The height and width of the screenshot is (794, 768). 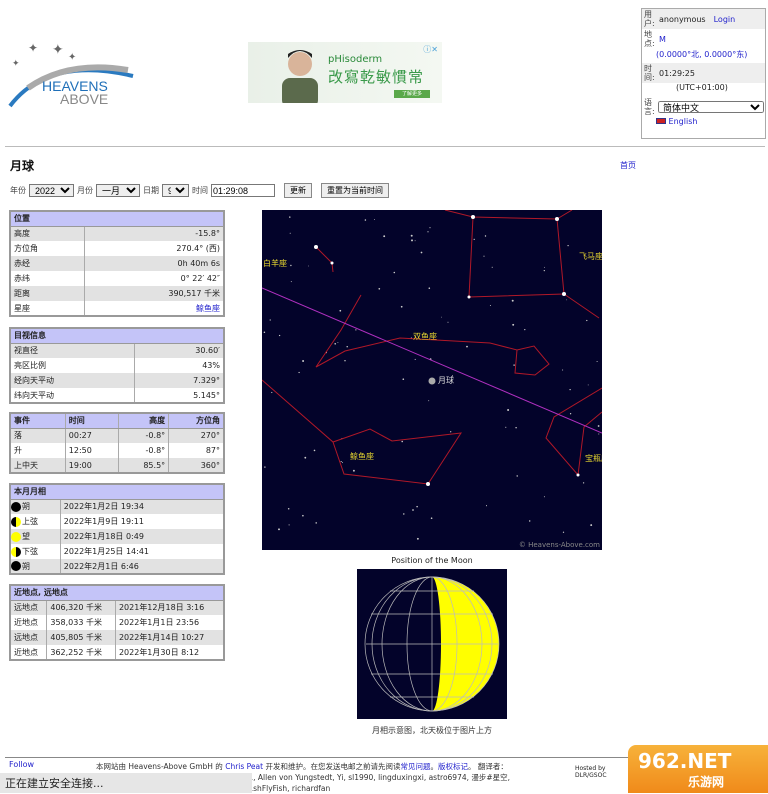 What do you see at coordinates (47, 278) in the screenshot?
I see `row-label: 赤纬` at bounding box center [47, 278].